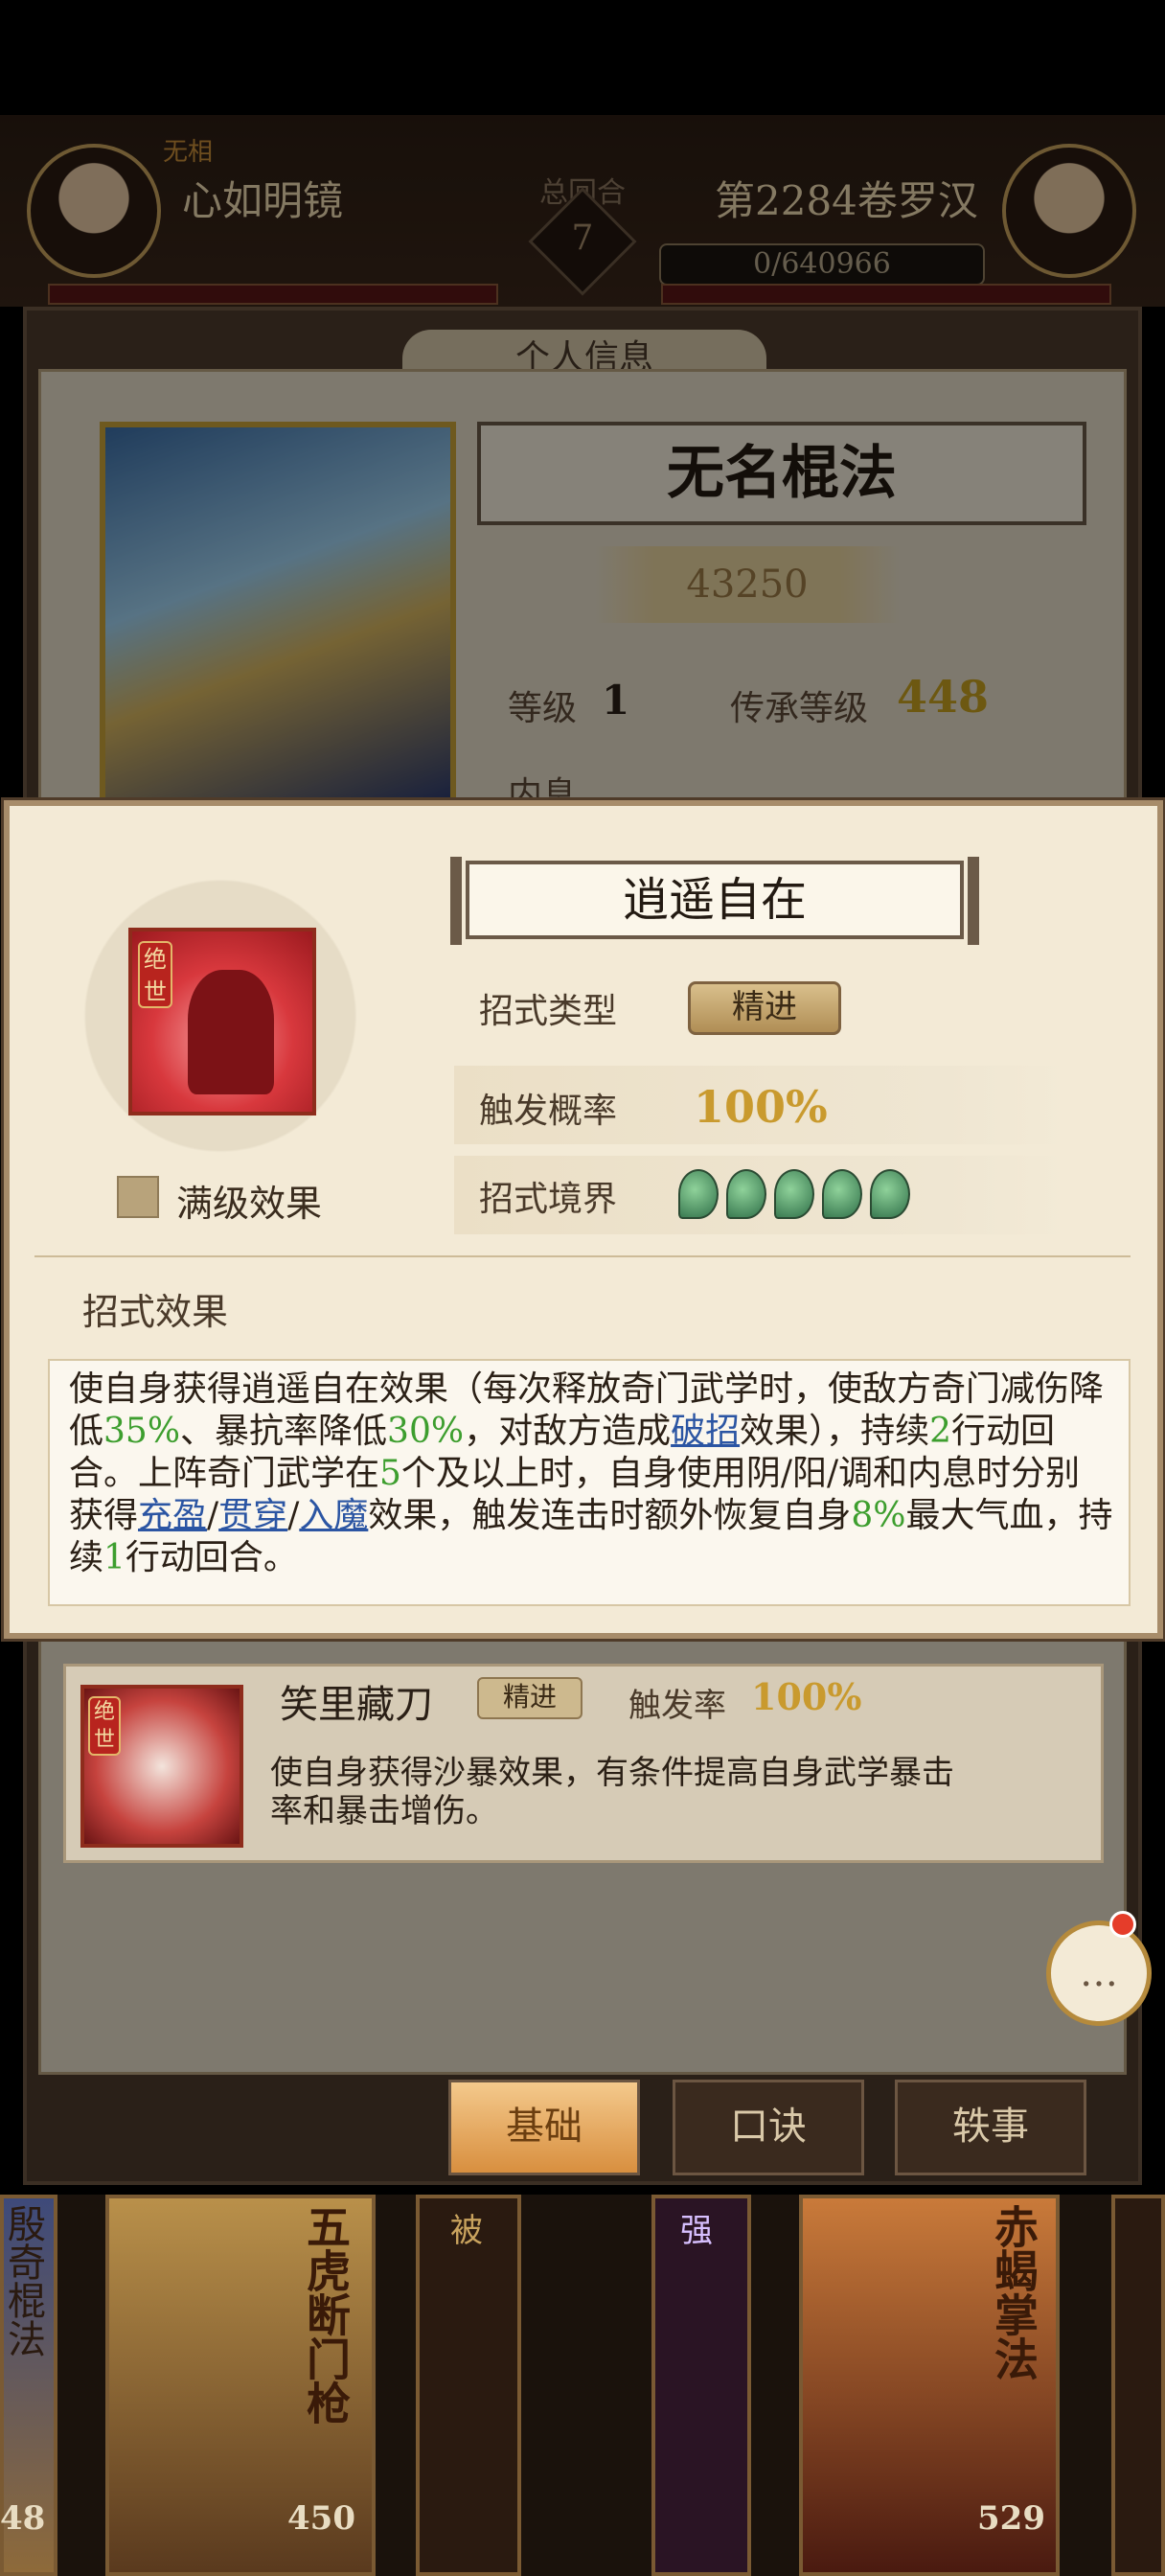 This screenshot has height=2576, width=1165. What do you see at coordinates (549, 1012) in the screenshot?
I see `type-label: 招式类型` at bounding box center [549, 1012].